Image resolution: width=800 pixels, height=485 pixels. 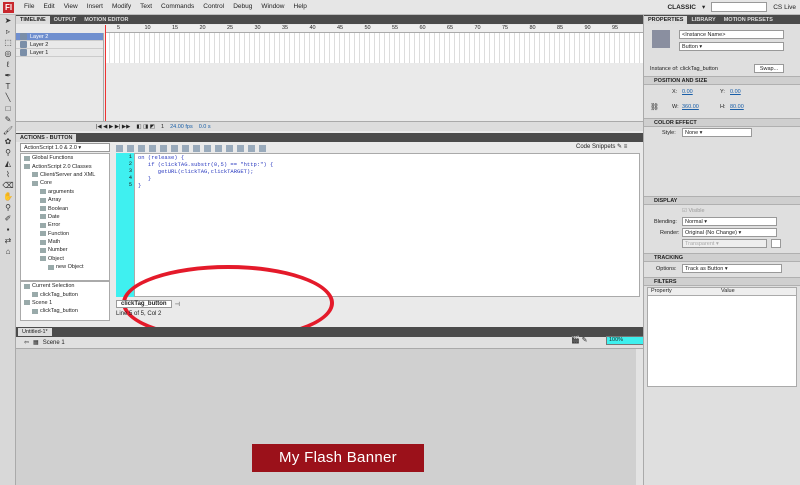 I want to click on filters-section: FILTERS, so click(x=722, y=281).